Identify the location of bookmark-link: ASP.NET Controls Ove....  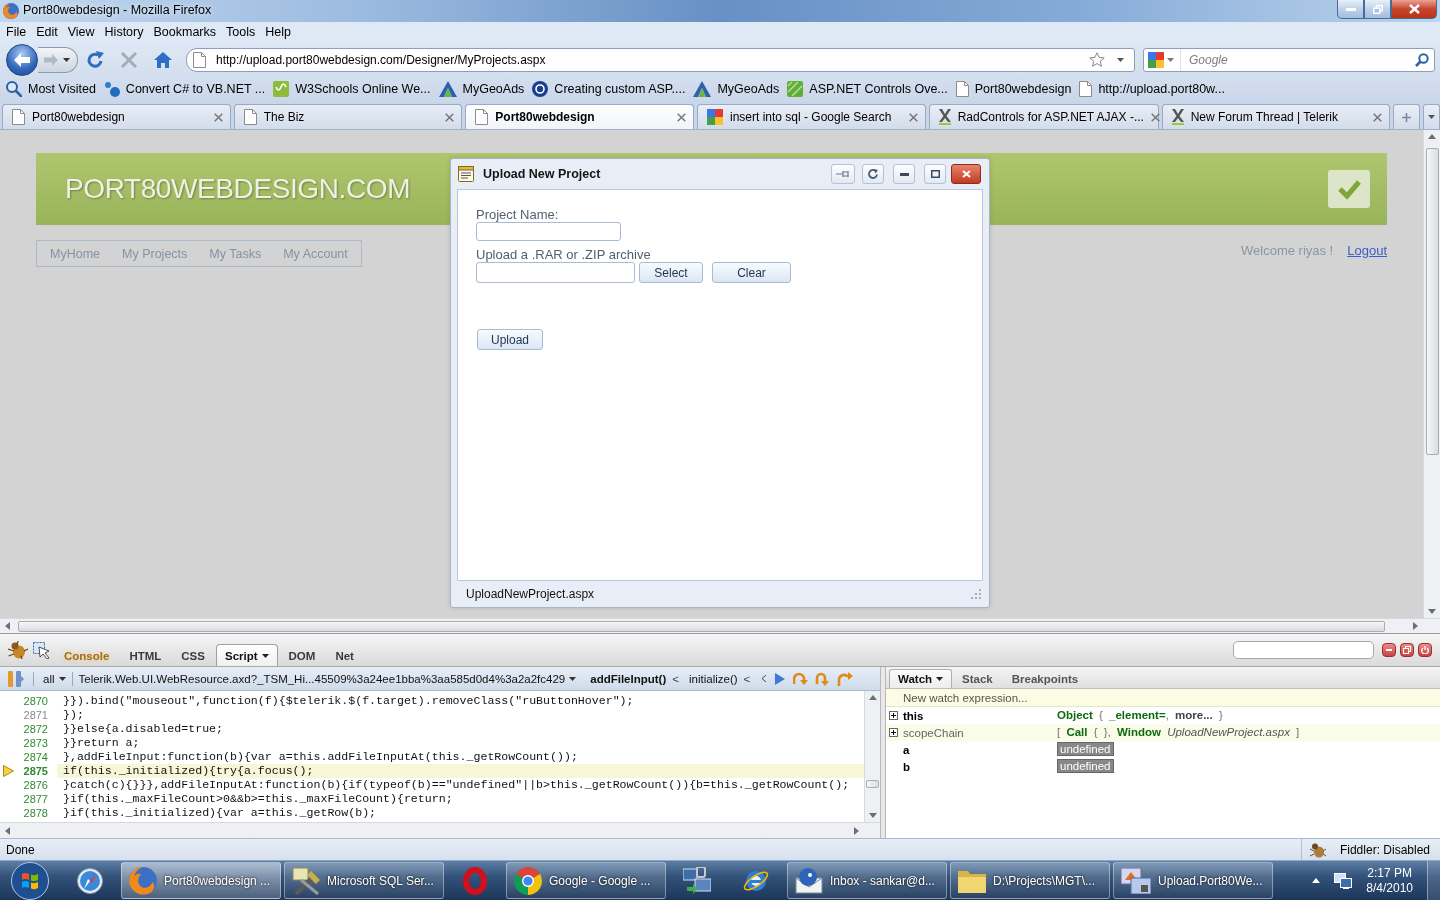
(867, 89).